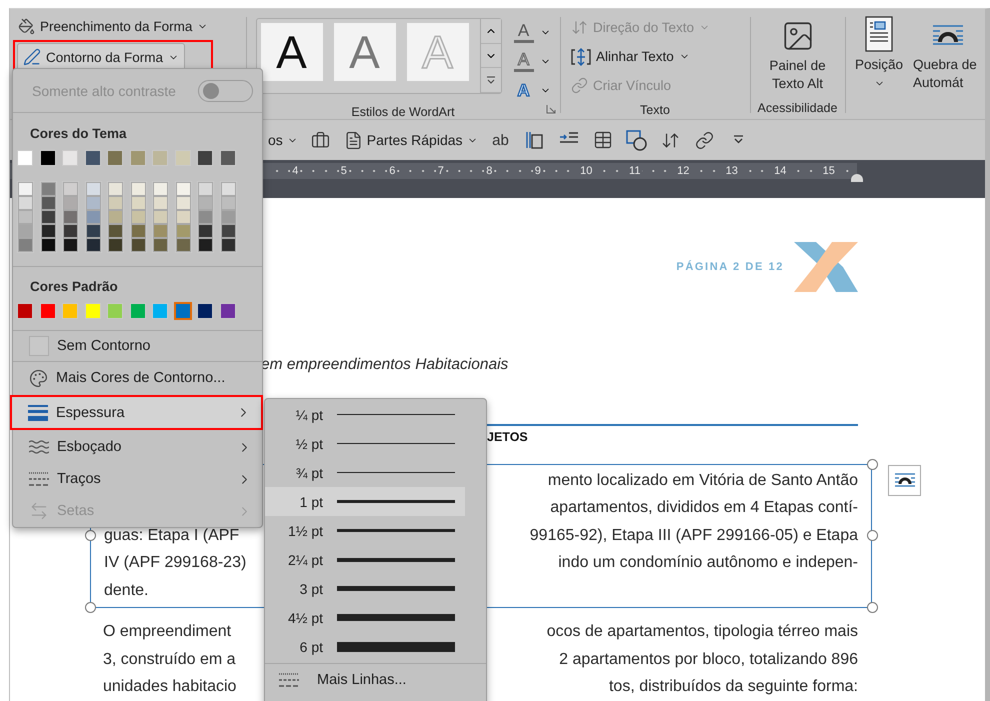 The height and width of the screenshot is (701, 990). Describe the element at coordinates (411, 140) in the screenshot. I see `quick-parts-button: Partes Rápidas` at that location.